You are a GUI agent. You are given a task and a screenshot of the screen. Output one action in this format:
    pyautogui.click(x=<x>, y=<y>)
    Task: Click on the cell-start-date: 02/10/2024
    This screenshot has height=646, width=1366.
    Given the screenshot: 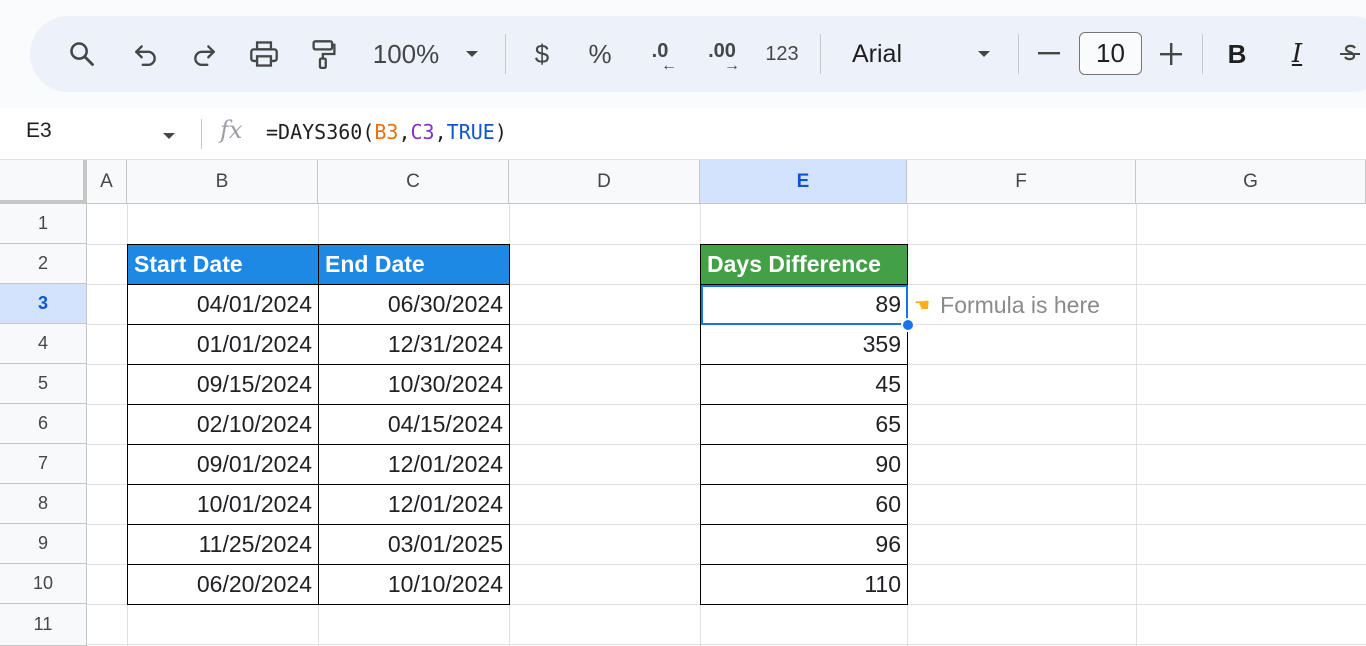 What is the action you would take?
    pyautogui.click(x=223, y=424)
    